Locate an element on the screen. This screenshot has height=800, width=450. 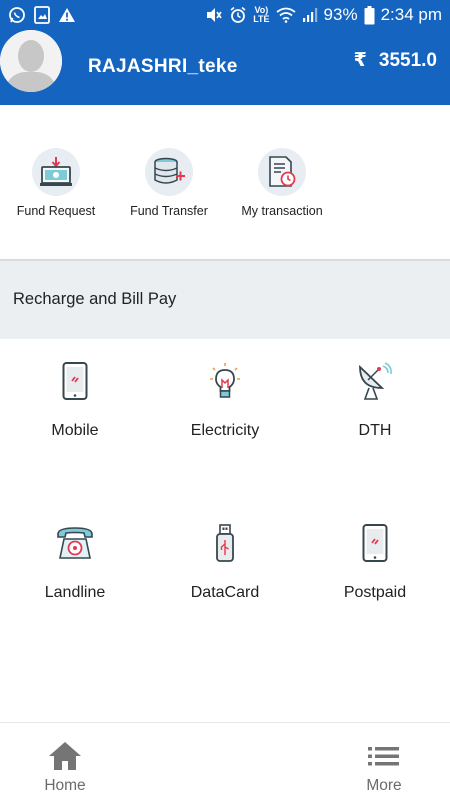
user-silhouette-icon is located at coordinates (31, 61).